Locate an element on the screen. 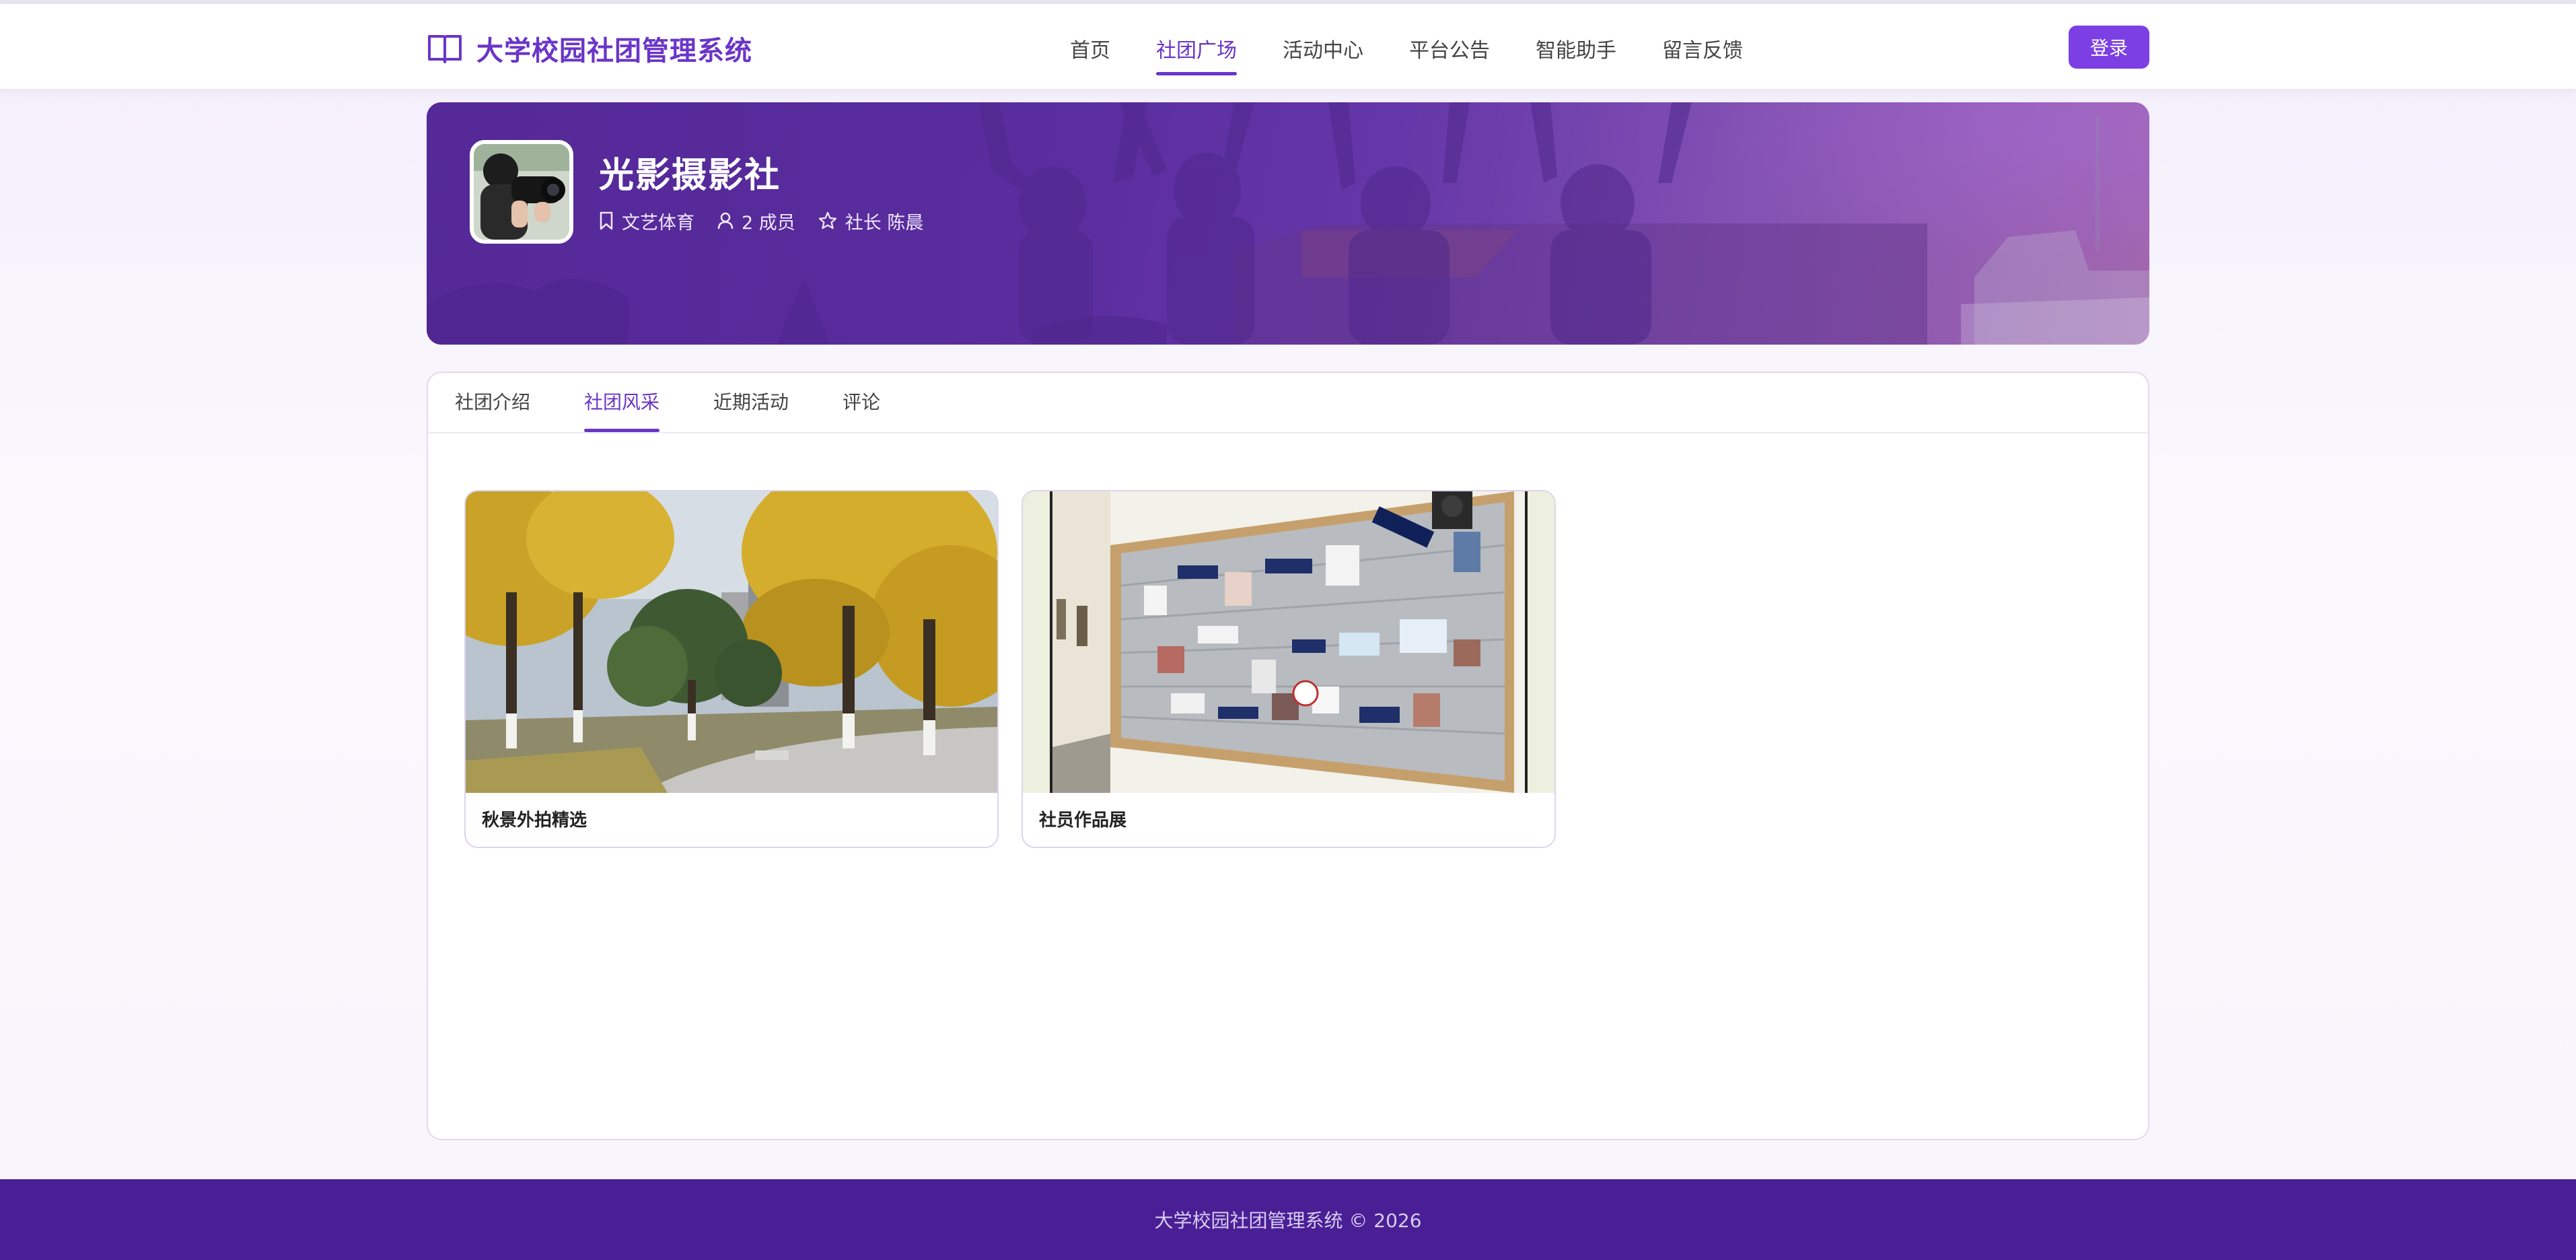 This screenshot has height=1260, width=2576. club-avatar is located at coordinates (521, 192).